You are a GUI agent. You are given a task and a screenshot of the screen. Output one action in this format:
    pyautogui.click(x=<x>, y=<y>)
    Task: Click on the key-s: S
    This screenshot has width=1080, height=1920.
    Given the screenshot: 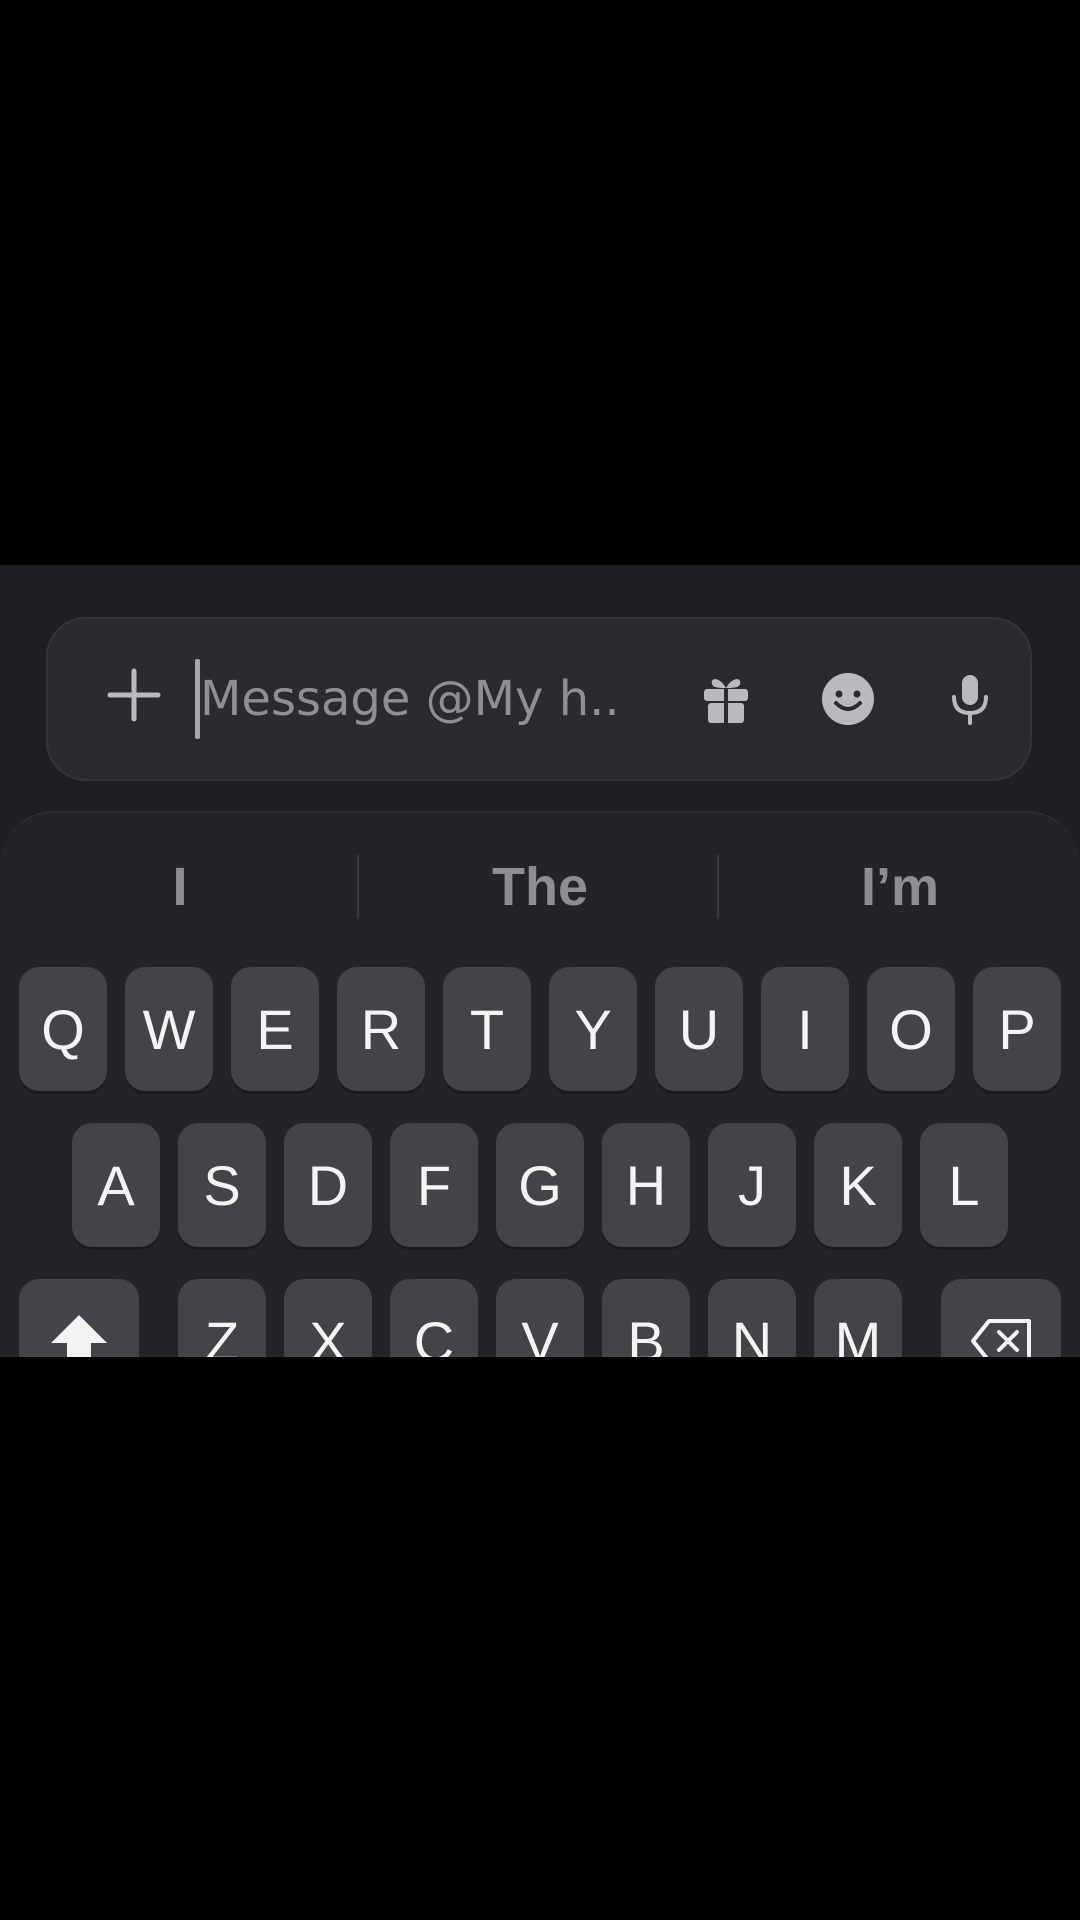 What is the action you would take?
    pyautogui.click(x=222, y=1185)
    